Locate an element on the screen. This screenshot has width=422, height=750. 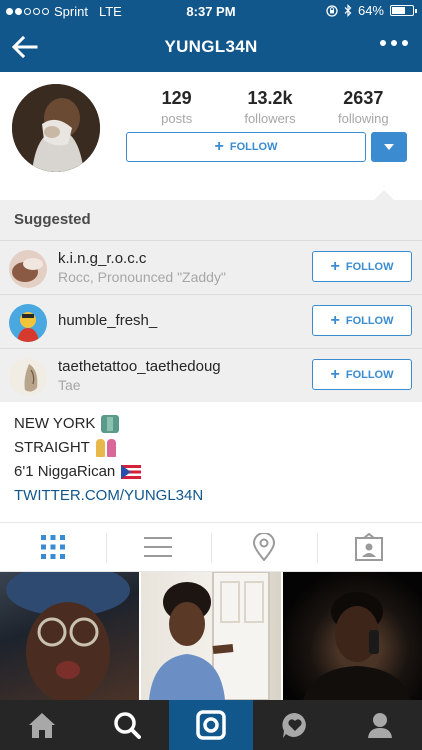
stat-followers: 13.2k followers is located at coordinates (269, 107).